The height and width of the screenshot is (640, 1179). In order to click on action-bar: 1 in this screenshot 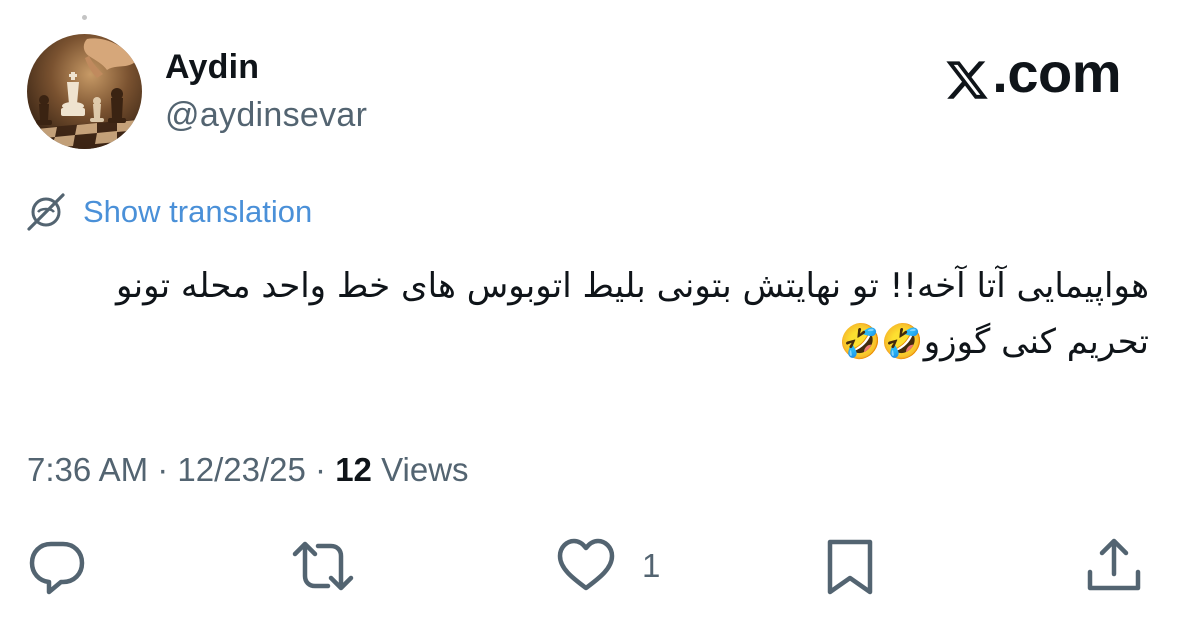, I will do `click(589, 571)`.